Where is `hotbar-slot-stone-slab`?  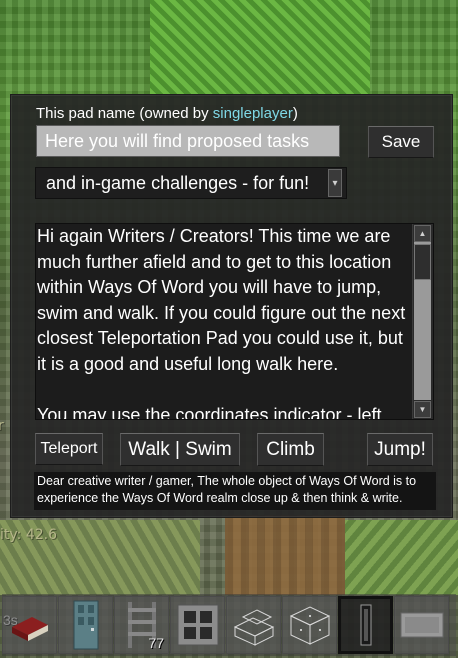
hotbar-slot-stone-slab is located at coordinates (421, 625).